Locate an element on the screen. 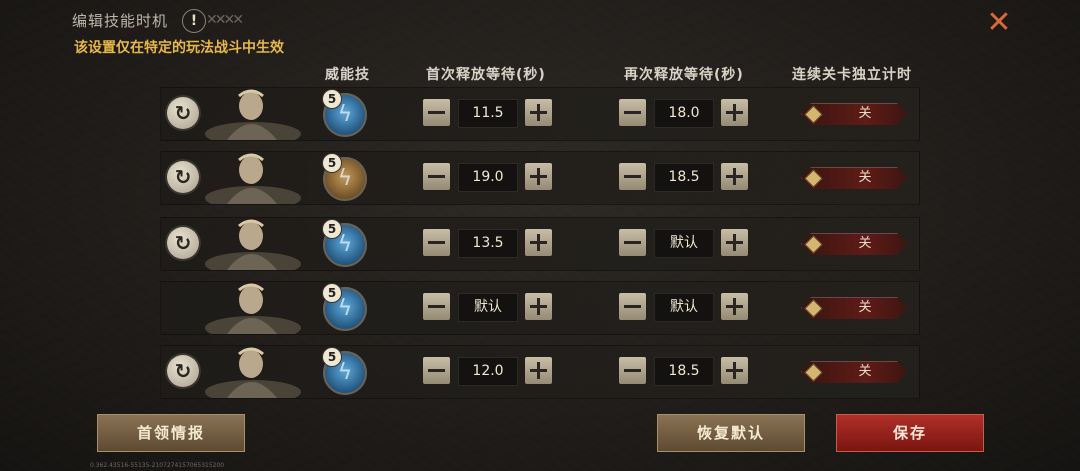 This screenshot has height=471, width=1080. first-wait-stepper: 11.5 is located at coordinates (488, 114).